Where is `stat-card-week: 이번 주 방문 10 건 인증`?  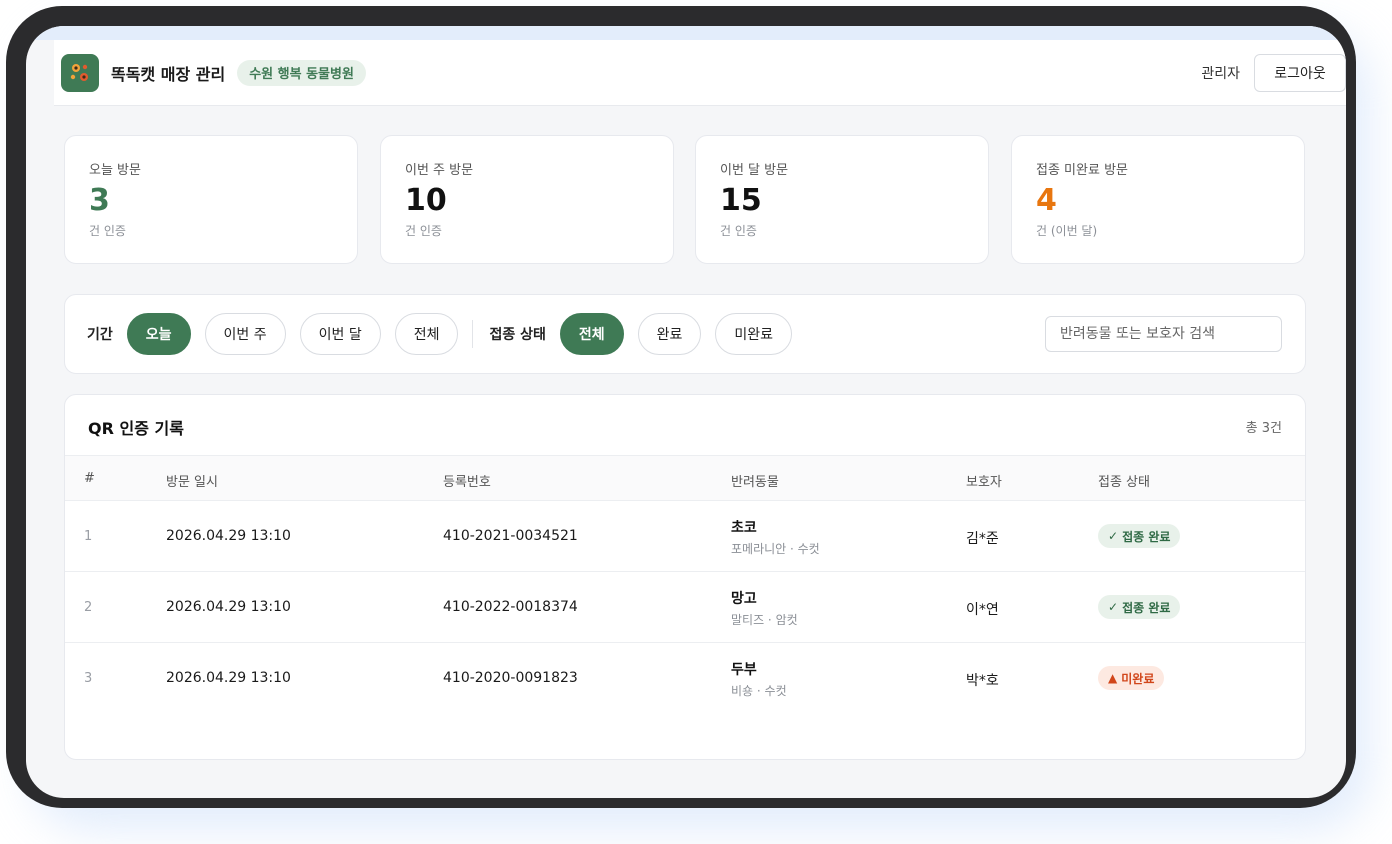 stat-card-week: 이번 주 방문 10 건 인증 is located at coordinates (527, 199).